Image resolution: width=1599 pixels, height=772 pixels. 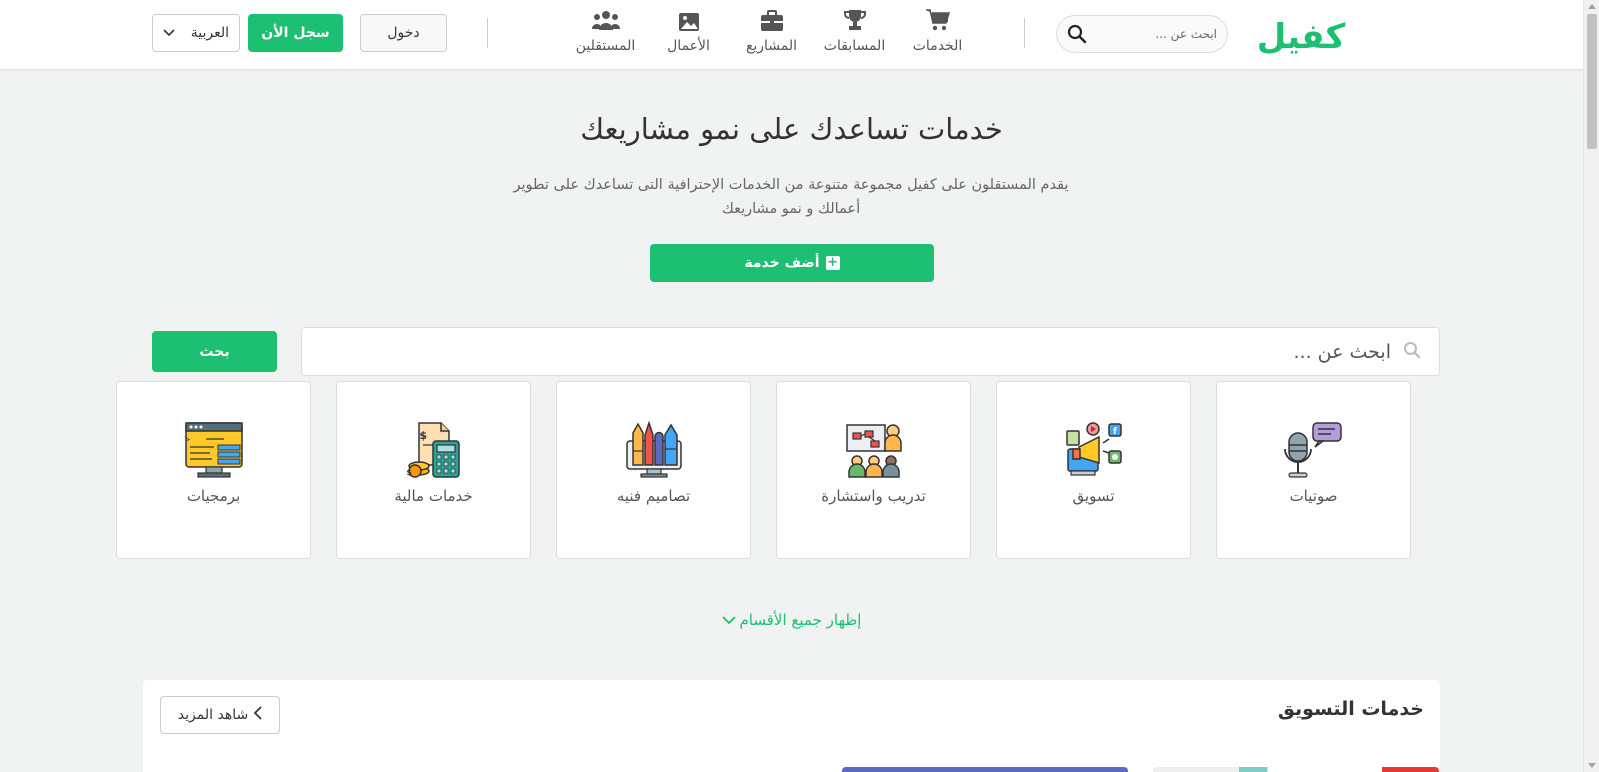 I want to click on svg-text: كفيل, so click(x=1301, y=37).